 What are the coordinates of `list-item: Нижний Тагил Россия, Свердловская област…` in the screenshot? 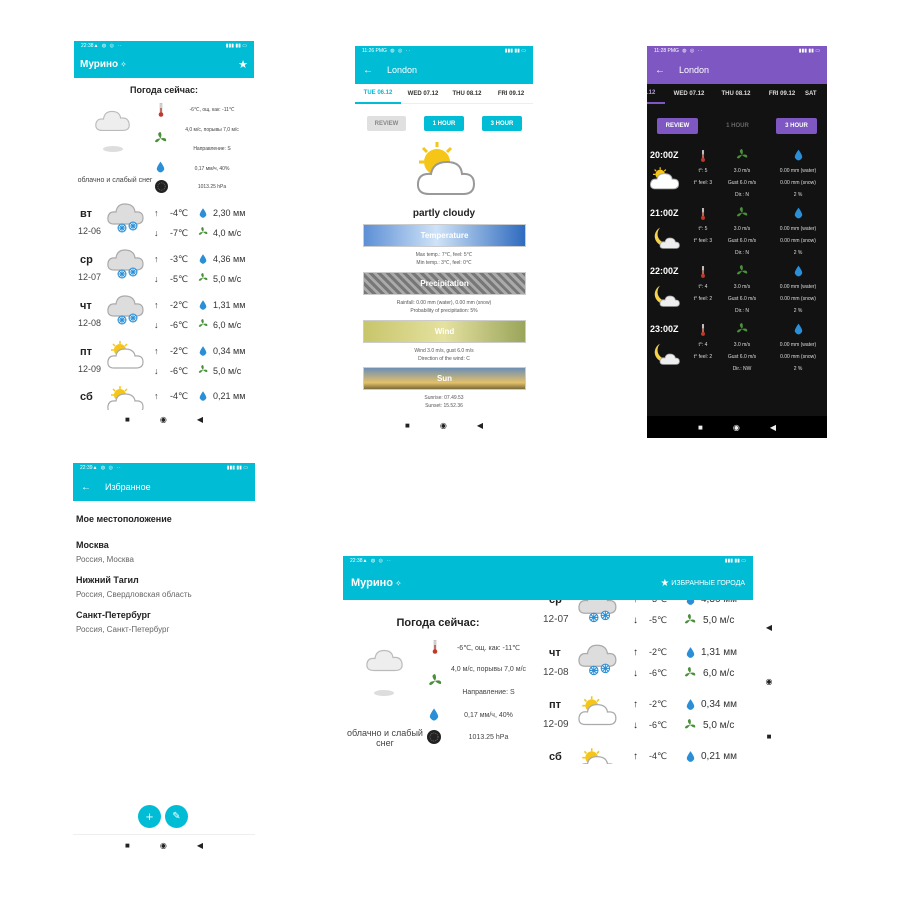 It's located at (134, 587).